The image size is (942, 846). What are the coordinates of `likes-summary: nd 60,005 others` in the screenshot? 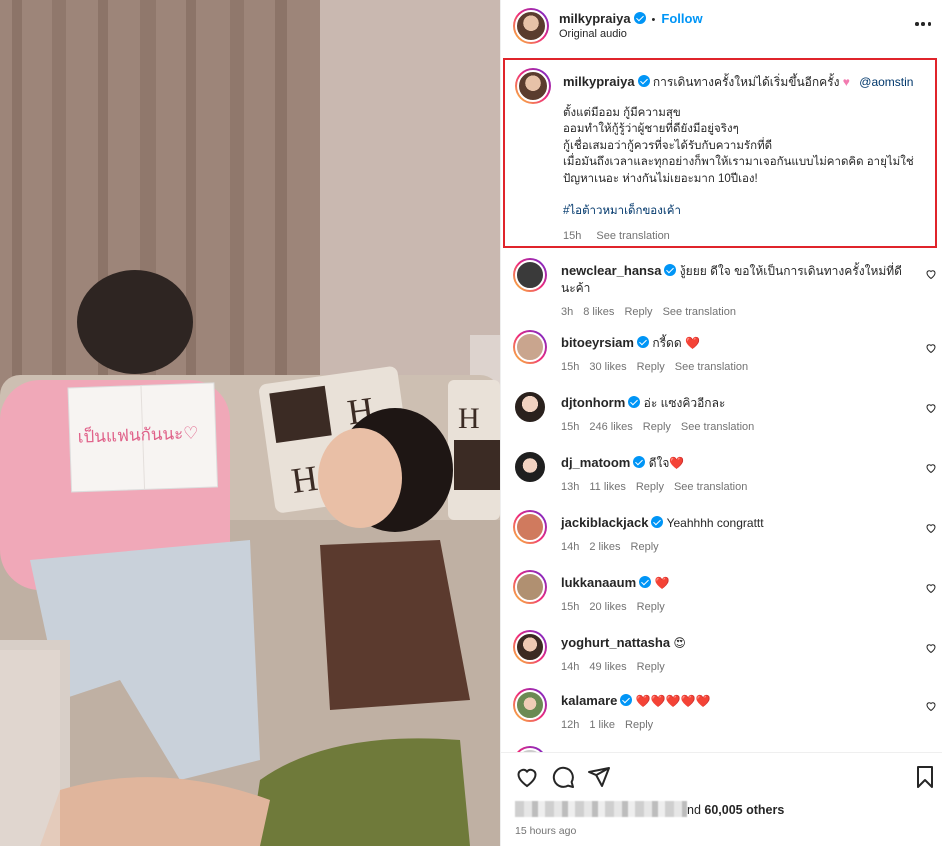 It's located at (649, 809).